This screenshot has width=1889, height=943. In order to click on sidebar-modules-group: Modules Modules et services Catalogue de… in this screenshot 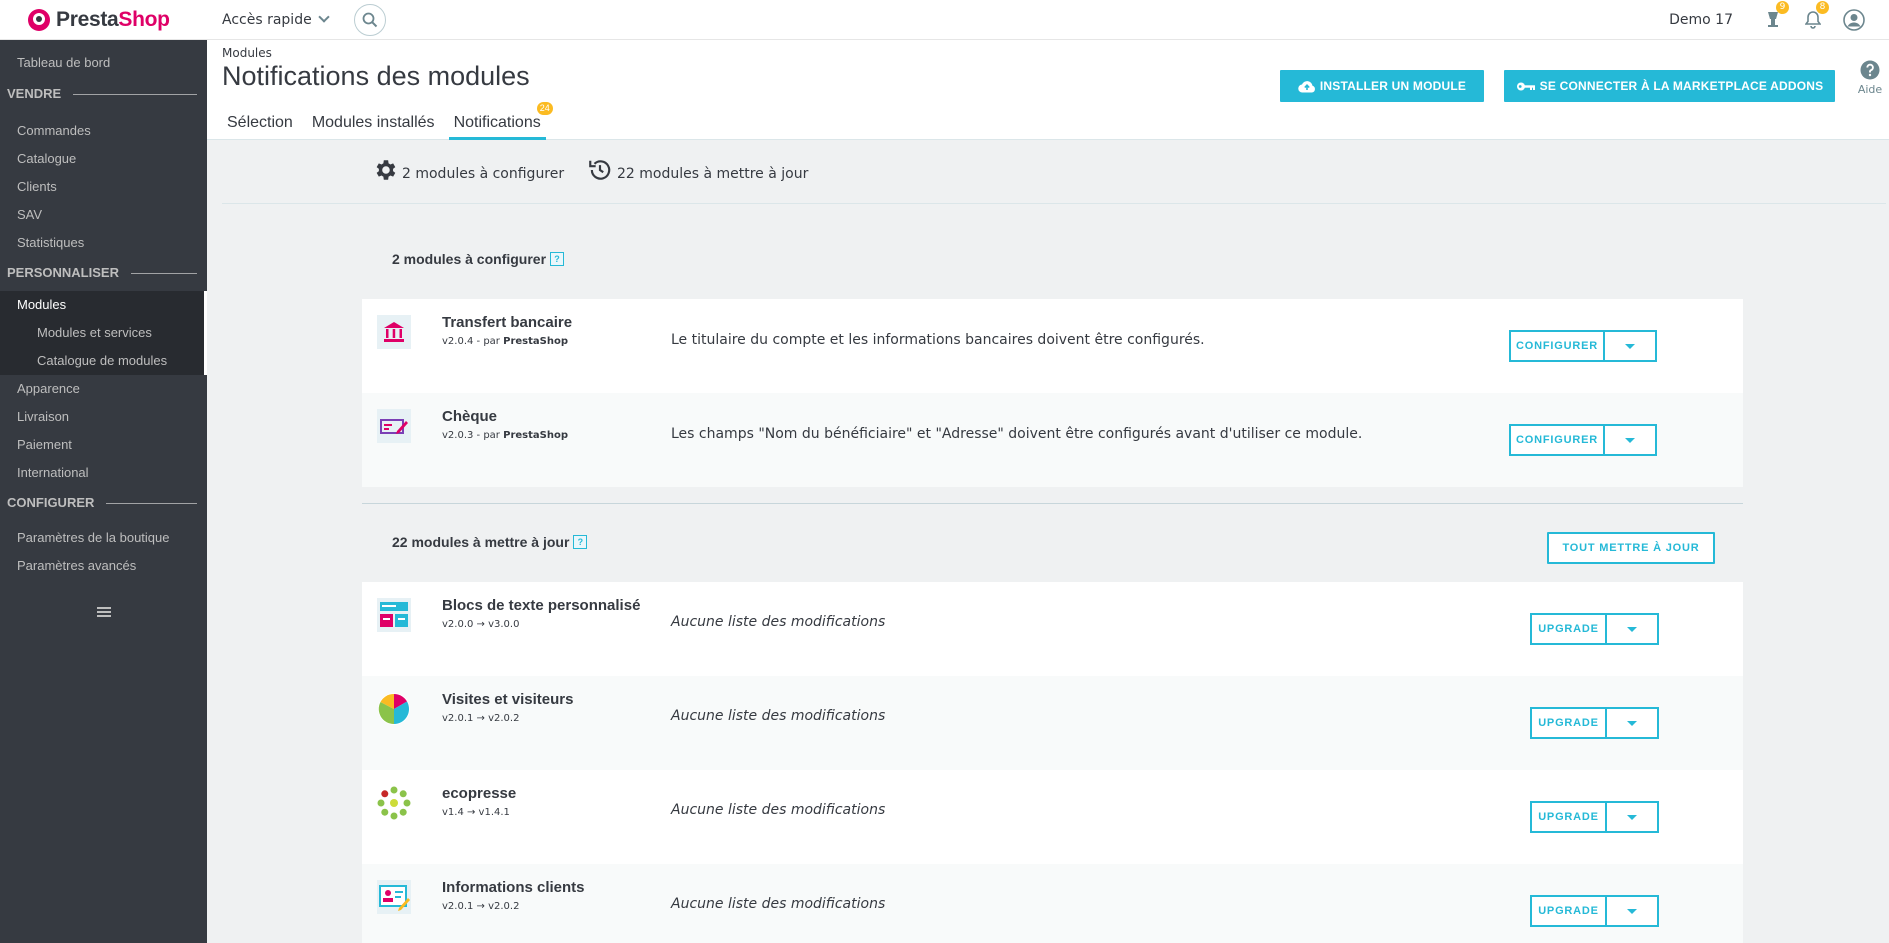, I will do `click(103, 333)`.